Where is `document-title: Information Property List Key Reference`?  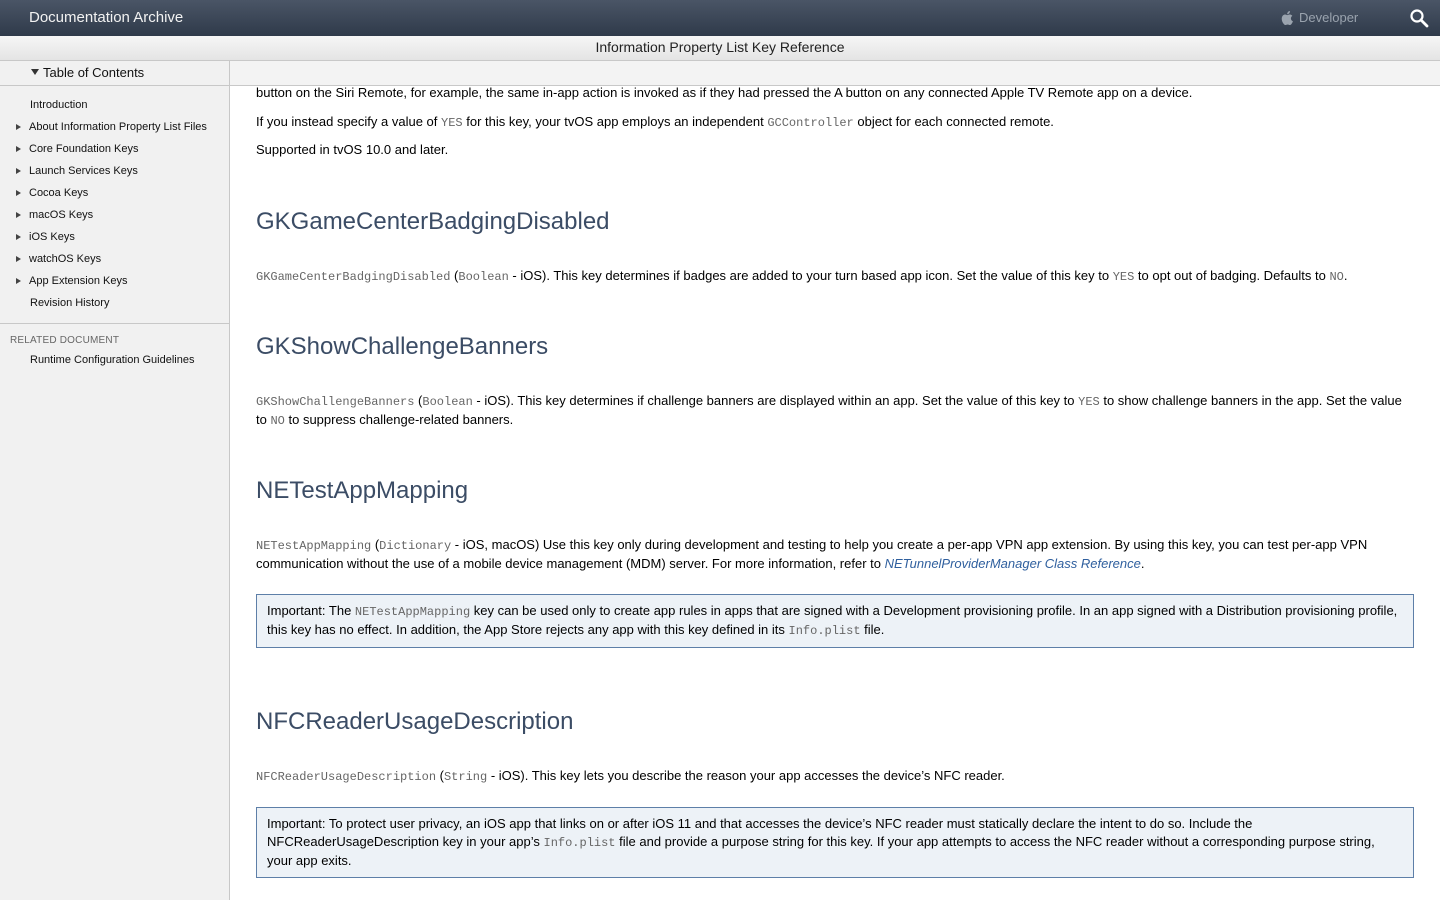
document-title: Information Property List Key Reference is located at coordinates (720, 48).